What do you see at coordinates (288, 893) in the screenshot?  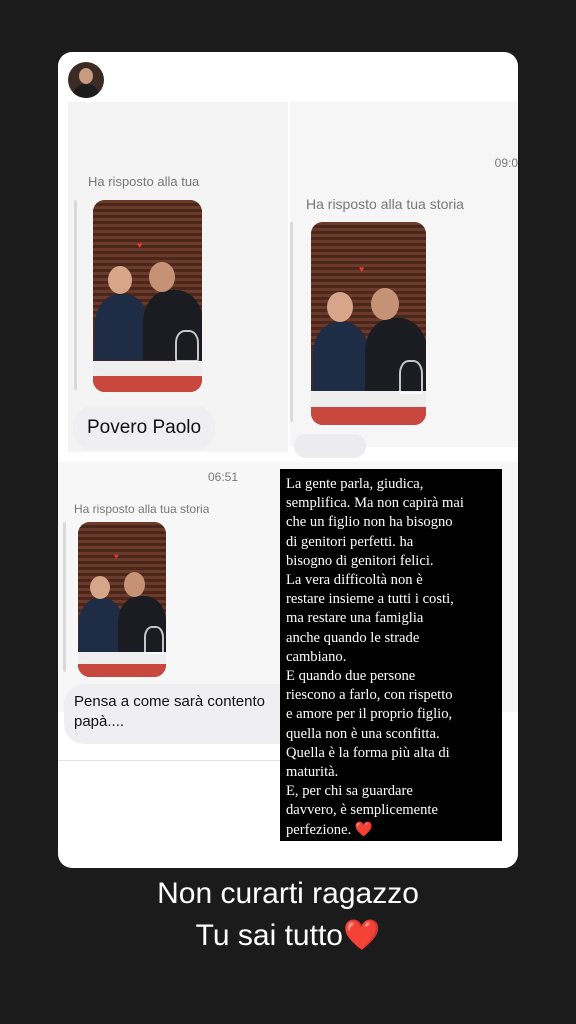 I see `story-caption-line-1: Non curarti ragazzo` at bounding box center [288, 893].